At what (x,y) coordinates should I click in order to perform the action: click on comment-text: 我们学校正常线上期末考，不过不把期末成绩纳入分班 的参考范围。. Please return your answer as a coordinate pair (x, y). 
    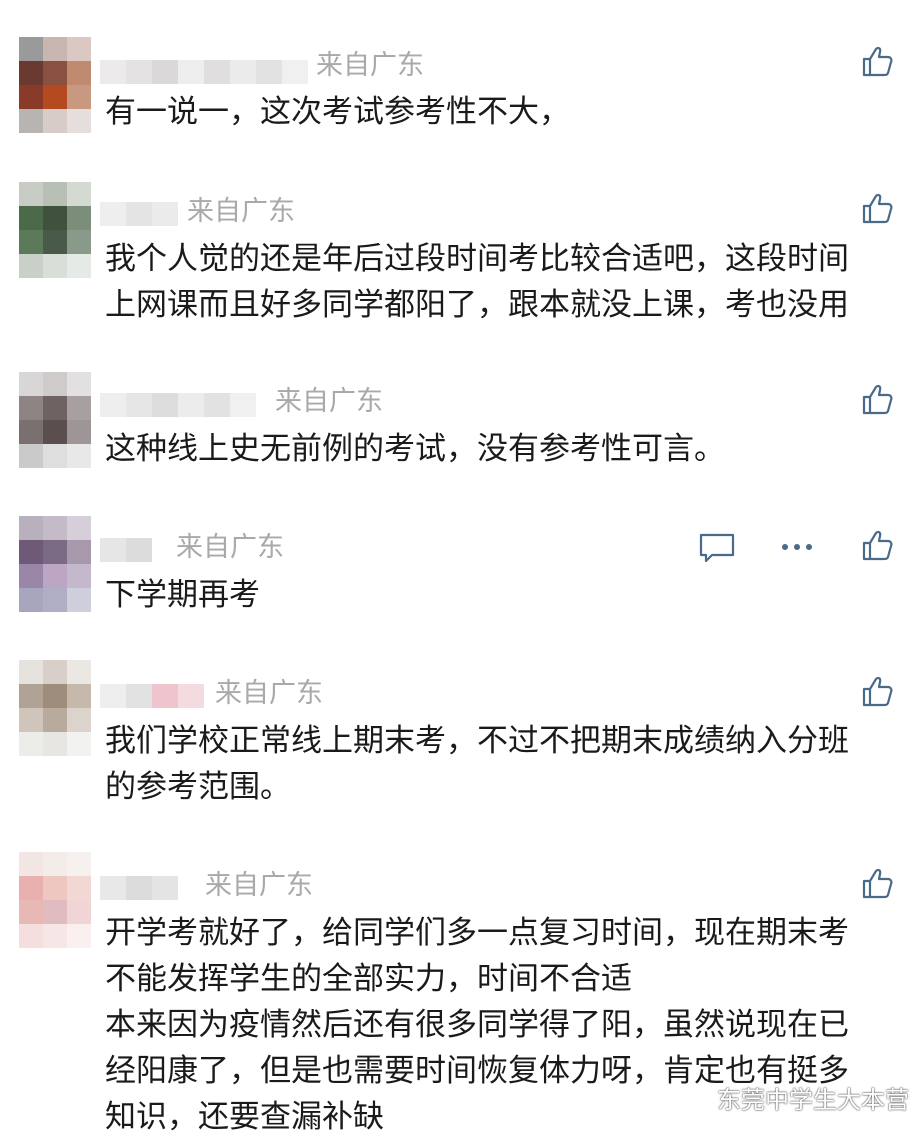
    Looking at the image, I should click on (477, 764).